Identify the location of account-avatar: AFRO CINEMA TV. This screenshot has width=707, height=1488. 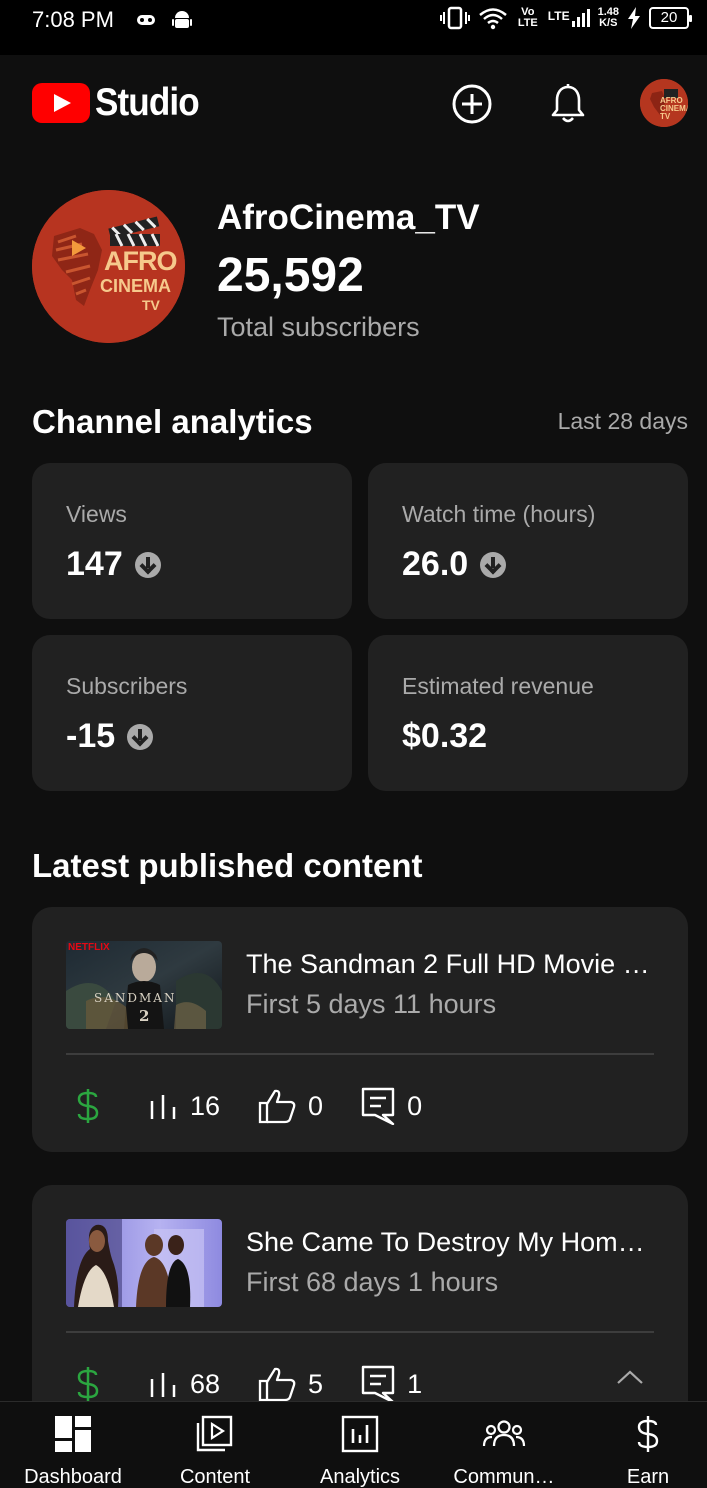
(664, 103).